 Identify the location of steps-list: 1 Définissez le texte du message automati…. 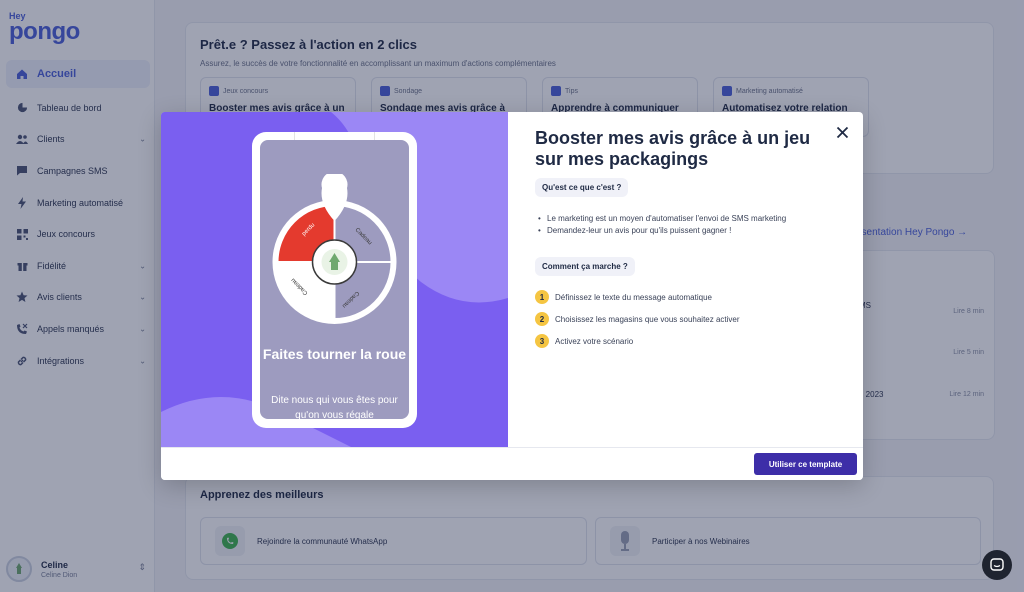
(637, 323).